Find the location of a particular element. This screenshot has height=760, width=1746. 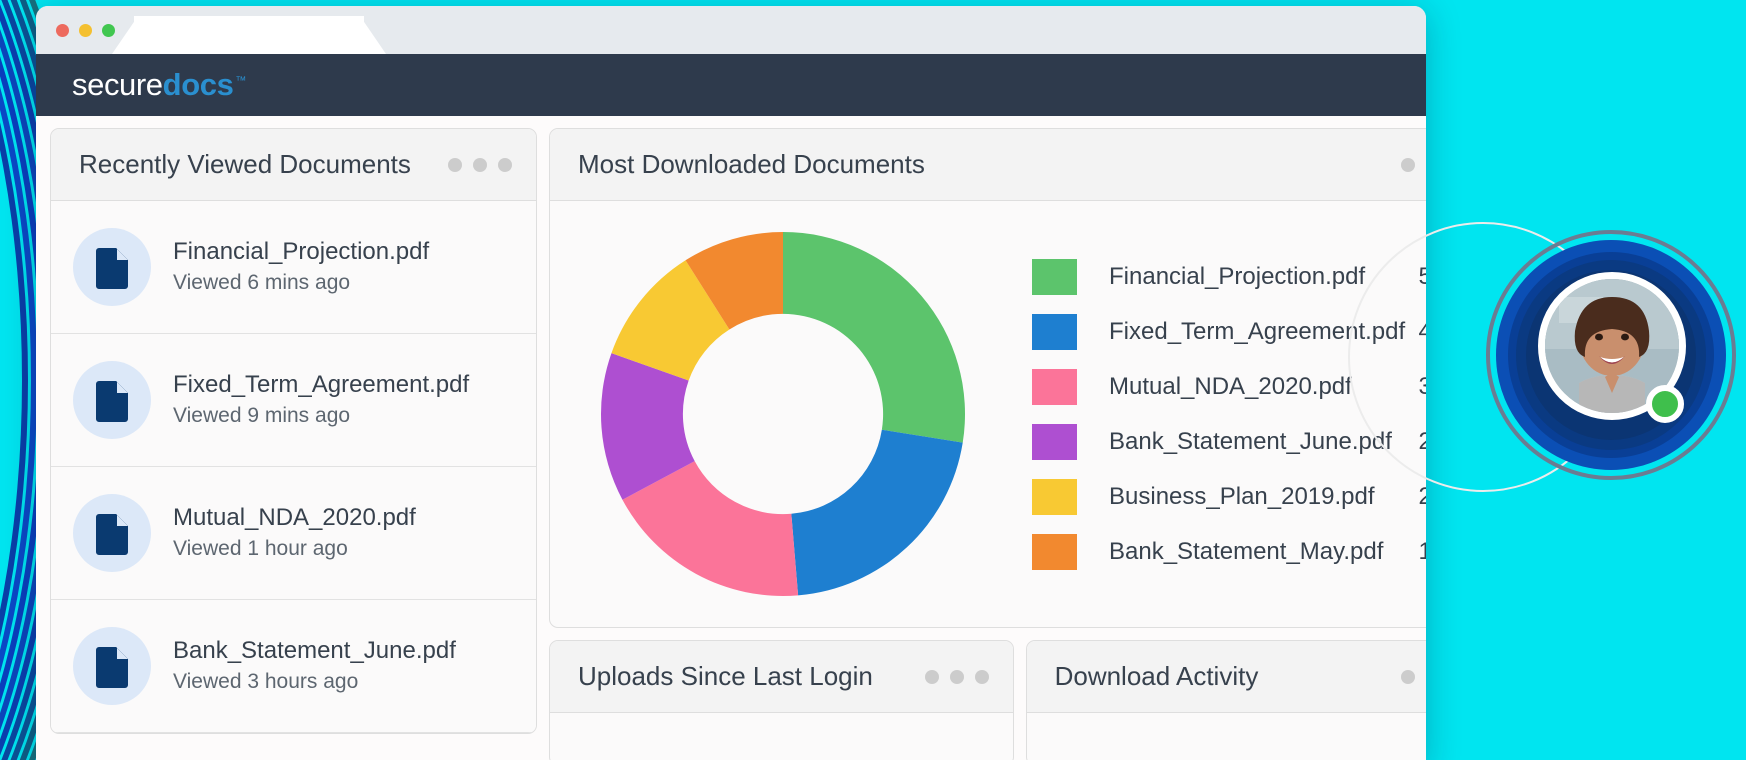

legend-label: Financial_Projection.pdf is located at coordinates (1237, 276).